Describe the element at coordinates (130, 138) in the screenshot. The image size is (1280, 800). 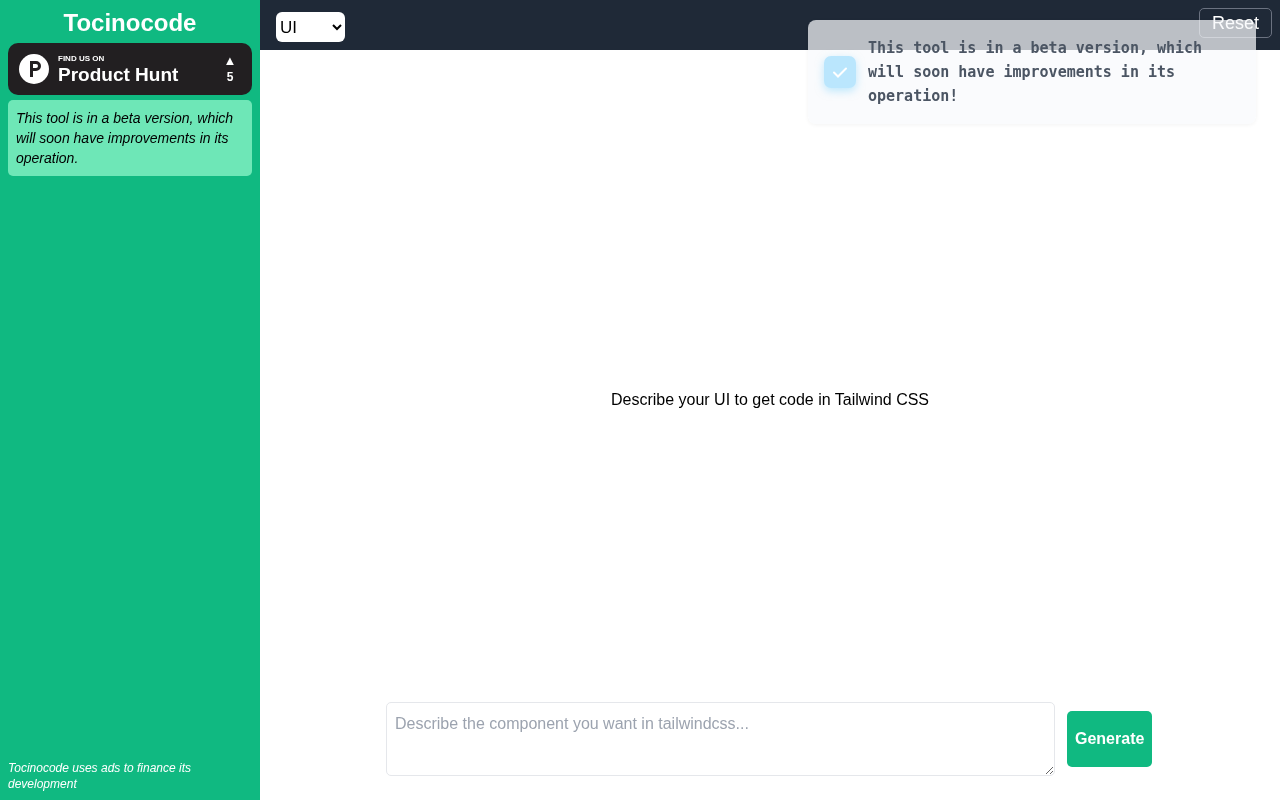
I see `beta-note: This tool is in a beta version, which will soon have improvements in its operation.` at that location.